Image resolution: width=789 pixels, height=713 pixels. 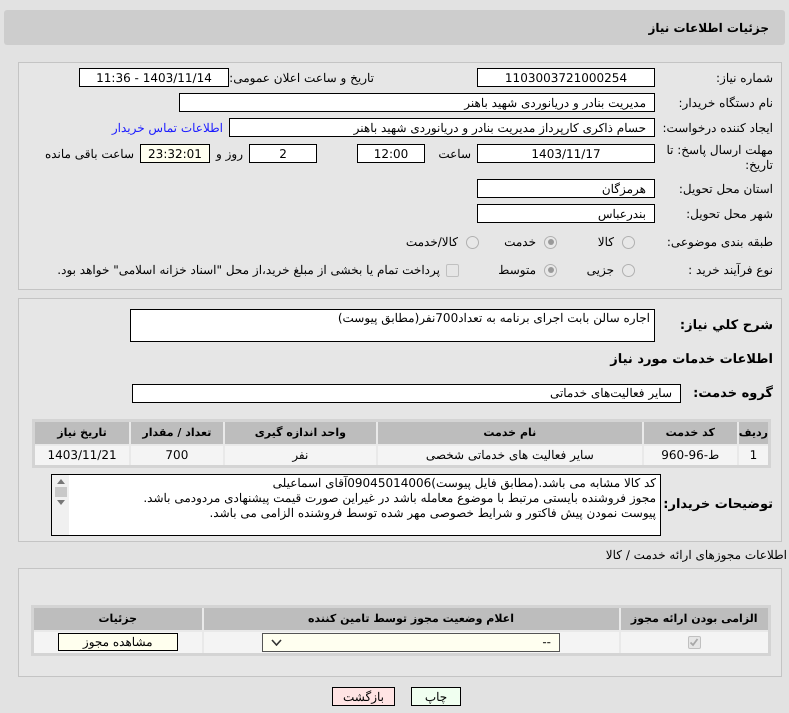 I want to click on table-cell: سایر فعالیت های خدماتی شخصی, so click(x=509, y=455).